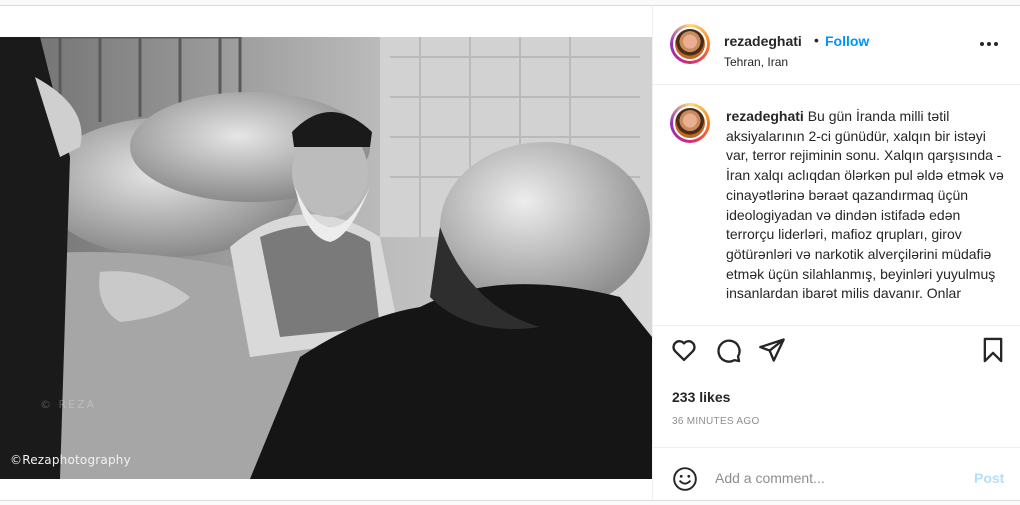  Describe the element at coordinates (690, 44) in the screenshot. I see `author-avatar` at that location.